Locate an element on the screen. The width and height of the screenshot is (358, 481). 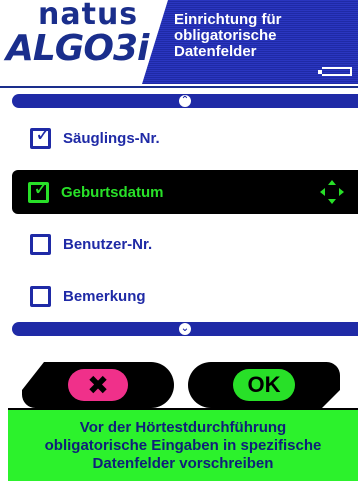
logo-algo: ALGO3i is located at coordinates (77, 48).